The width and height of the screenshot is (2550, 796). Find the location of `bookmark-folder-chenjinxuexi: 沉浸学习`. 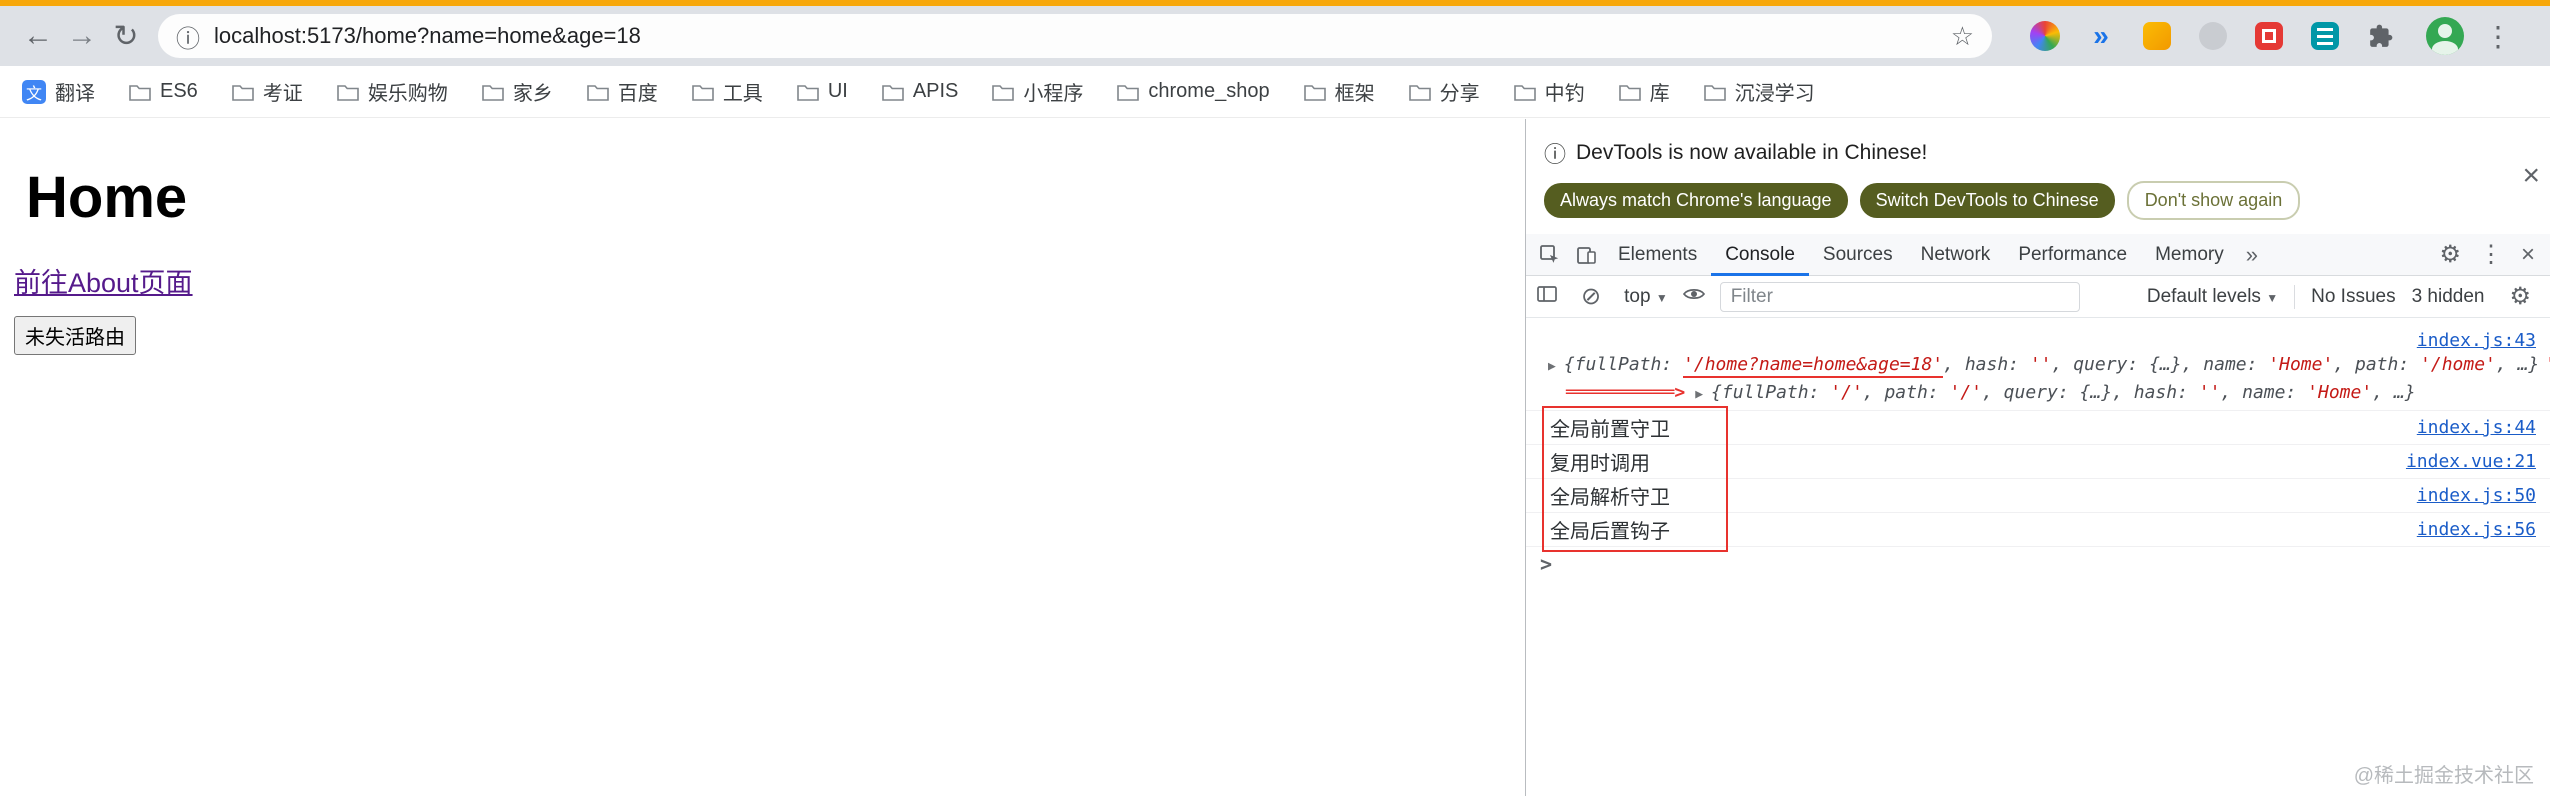

bookmark-folder-chenjinxuexi: 沉浸学习 is located at coordinates (1759, 91).